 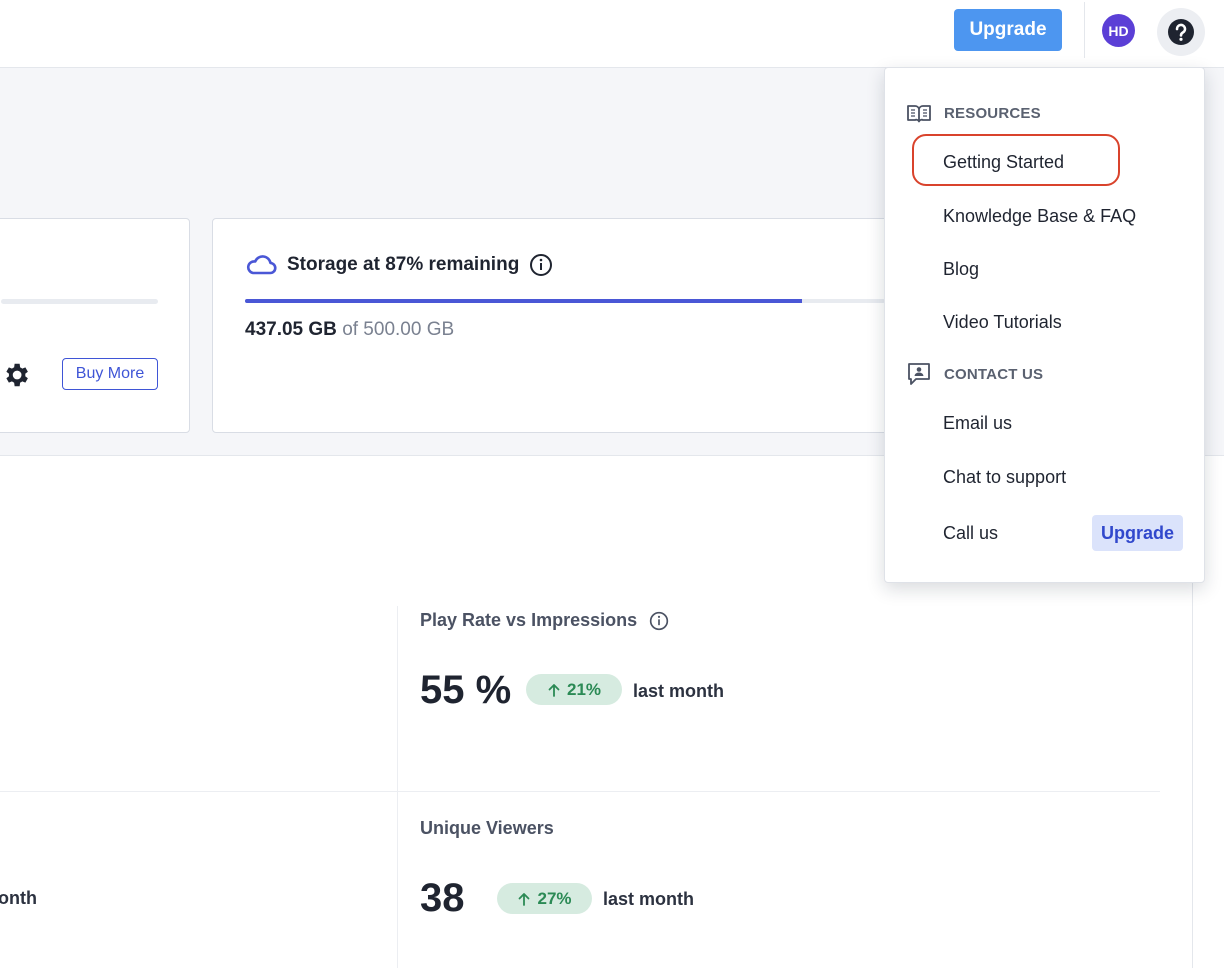 I want to click on menu-item-knowledge-base: Knowledge Base & FAQ, so click(x=1039, y=216).